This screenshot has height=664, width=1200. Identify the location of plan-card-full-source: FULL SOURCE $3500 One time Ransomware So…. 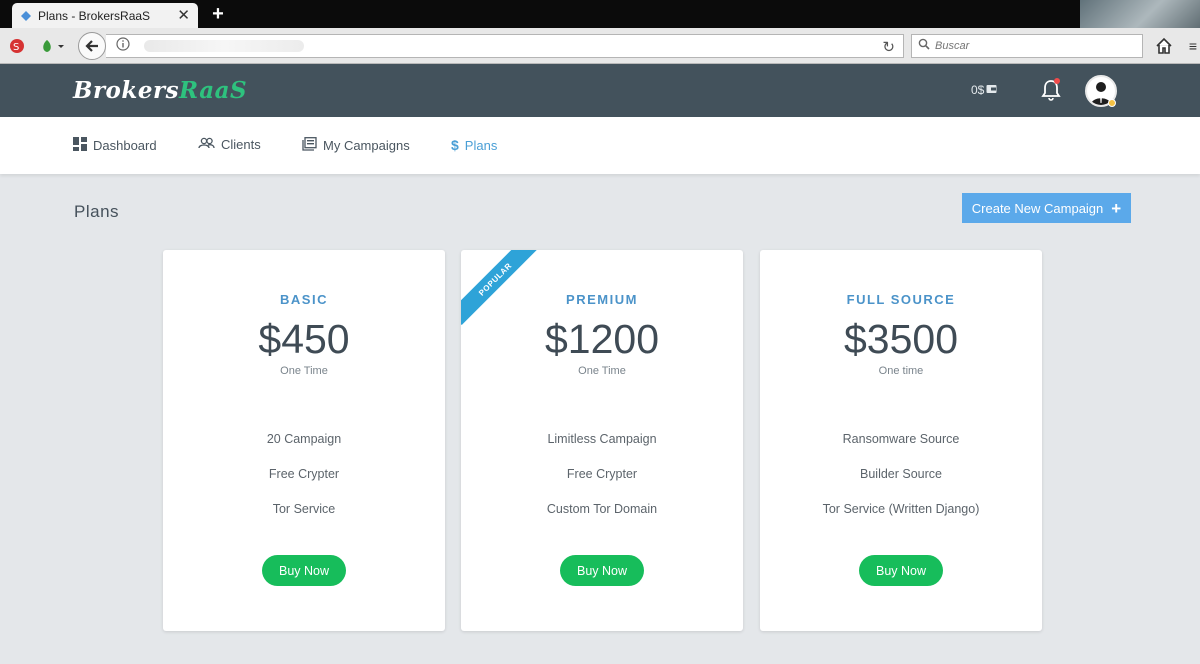
(901, 440).